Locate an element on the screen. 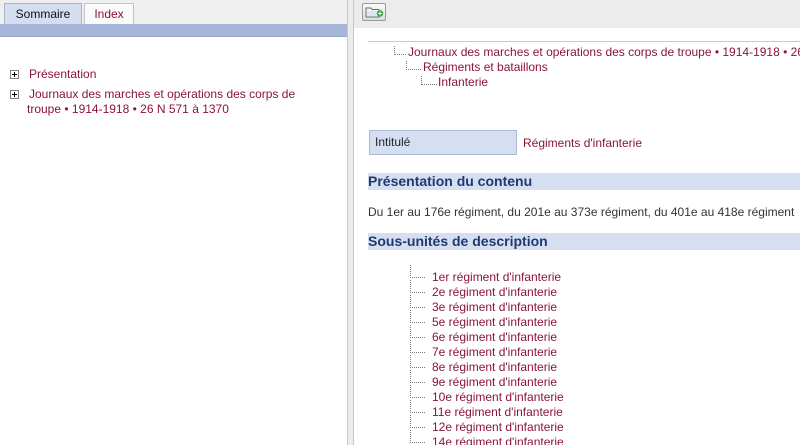 This screenshot has height=445, width=800. tab-index: Index is located at coordinates (109, 13).